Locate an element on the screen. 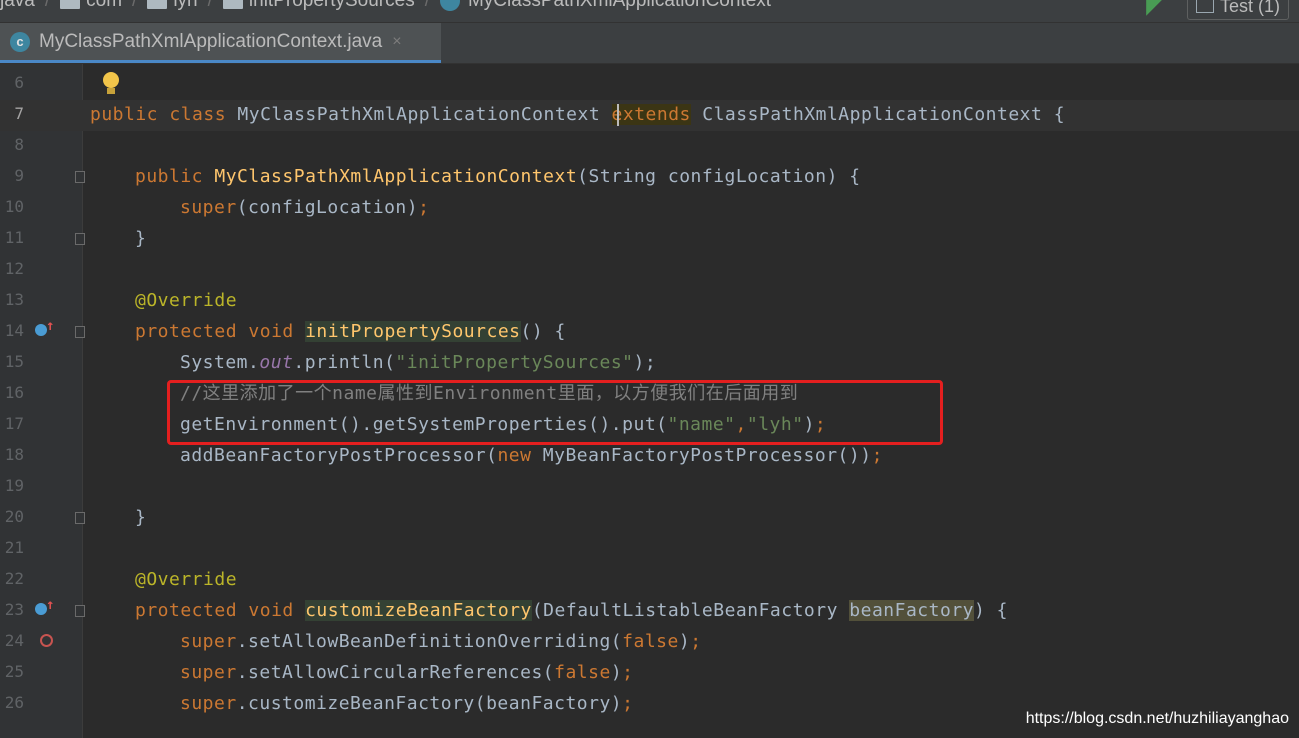 This screenshot has height=738, width=1299. breadcrumb-item-method: initPropertySources is located at coordinates (318, 6).